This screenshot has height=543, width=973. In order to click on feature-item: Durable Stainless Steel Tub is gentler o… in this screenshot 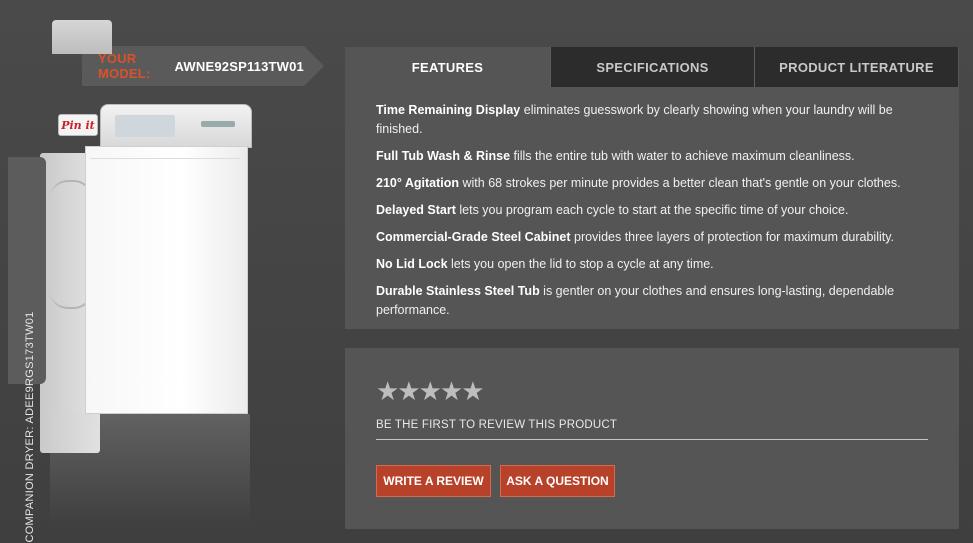, I will do `click(635, 300)`.